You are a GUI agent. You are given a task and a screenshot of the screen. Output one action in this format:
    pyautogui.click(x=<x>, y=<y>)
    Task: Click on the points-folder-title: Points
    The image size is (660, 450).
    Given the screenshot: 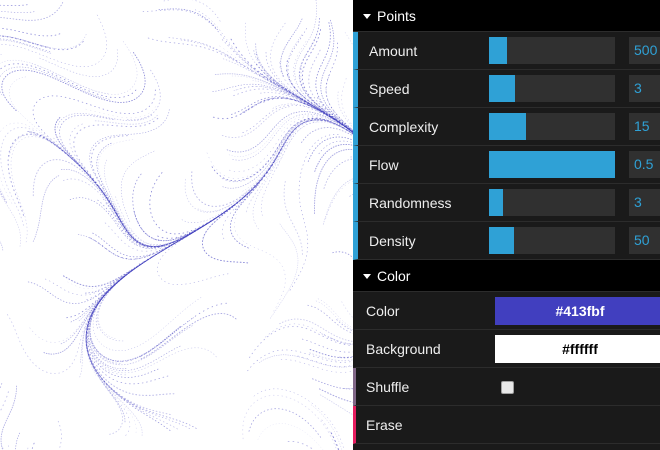 What is the action you would take?
    pyautogui.click(x=506, y=16)
    